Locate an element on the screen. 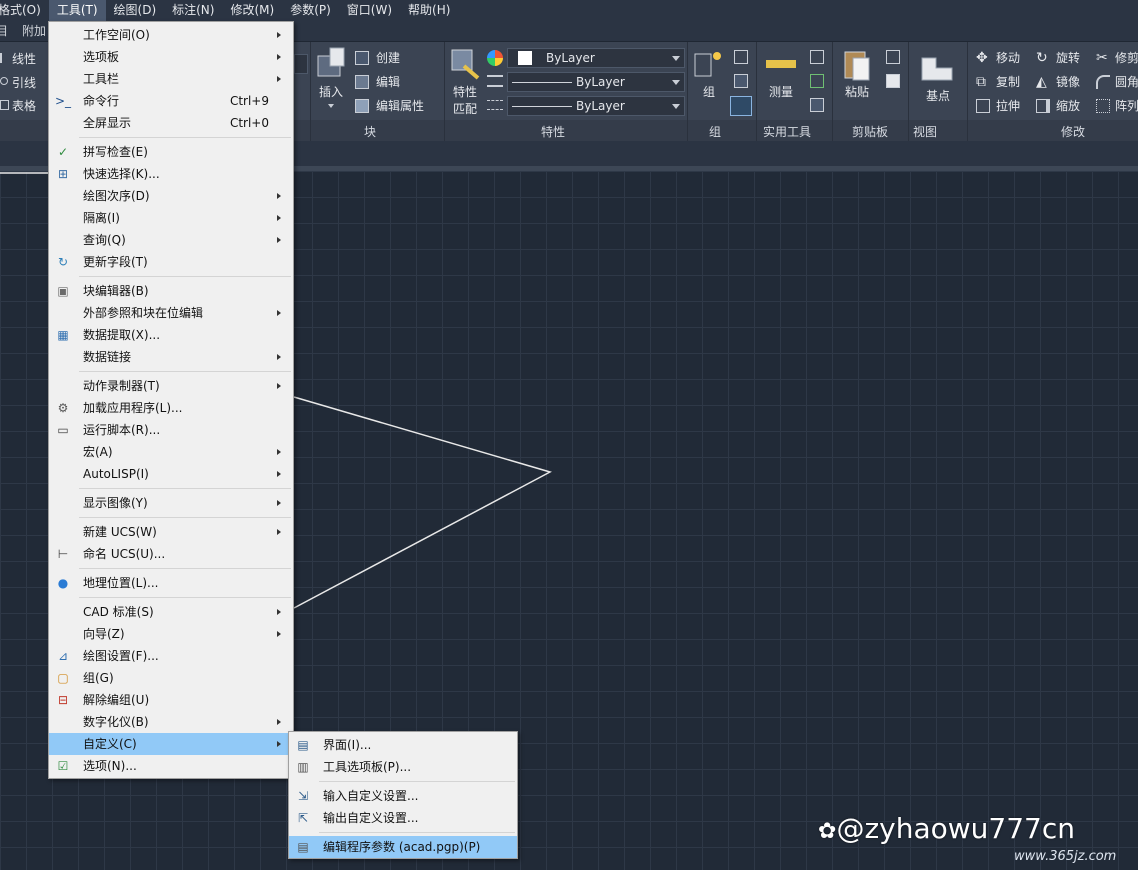  menu-modify: 修改(M) is located at coordinates (252, 10).